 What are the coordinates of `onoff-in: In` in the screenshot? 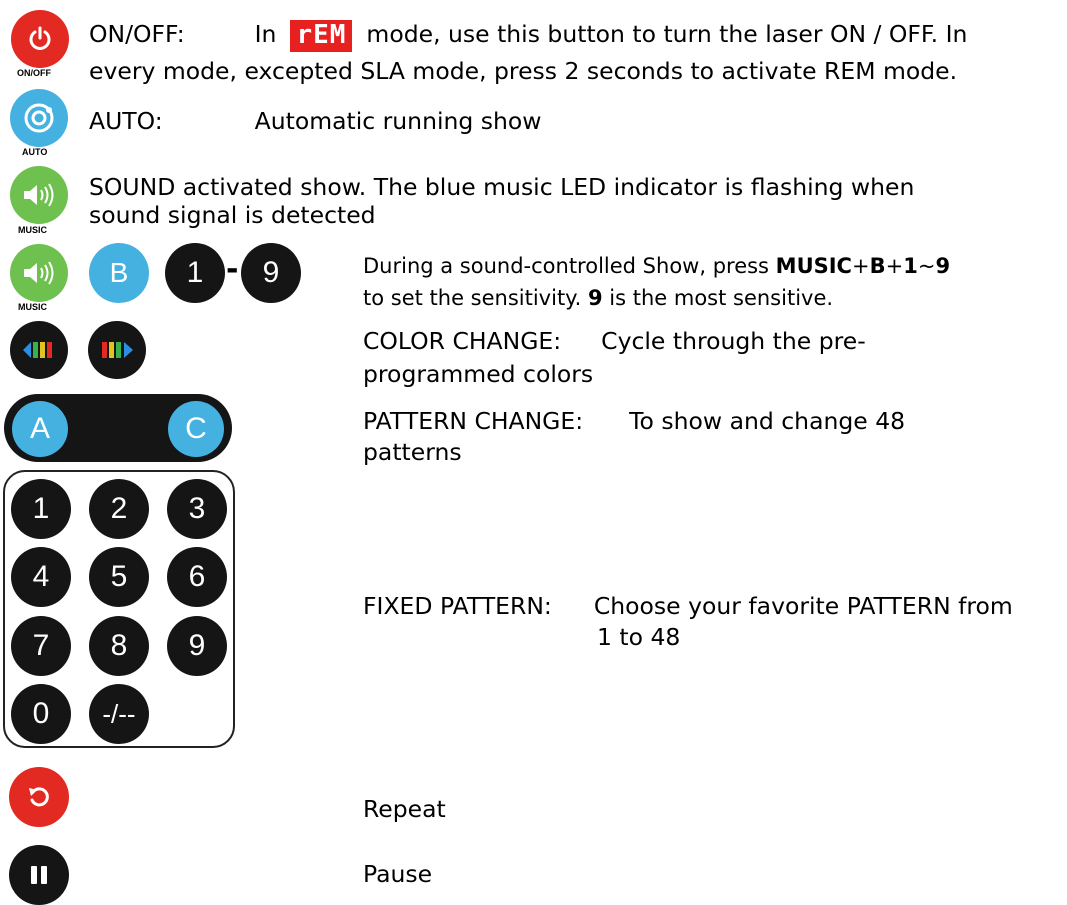 It's located at (265, 34).